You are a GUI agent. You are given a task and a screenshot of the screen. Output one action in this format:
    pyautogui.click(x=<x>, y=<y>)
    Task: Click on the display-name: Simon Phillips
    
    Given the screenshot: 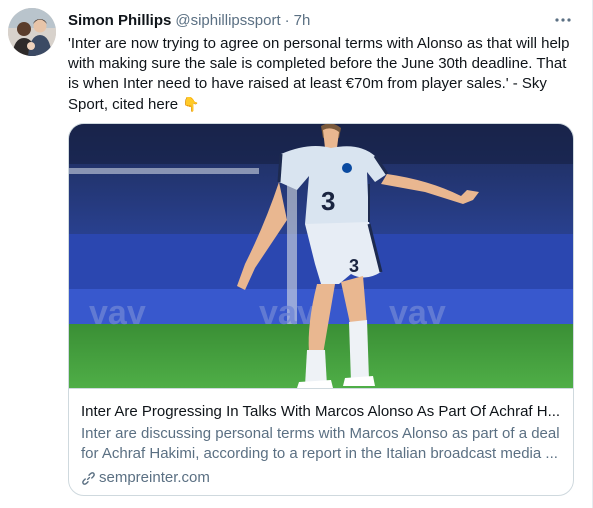 What is the action you would take?
    pyautogui.click(x=119, y=20)
    